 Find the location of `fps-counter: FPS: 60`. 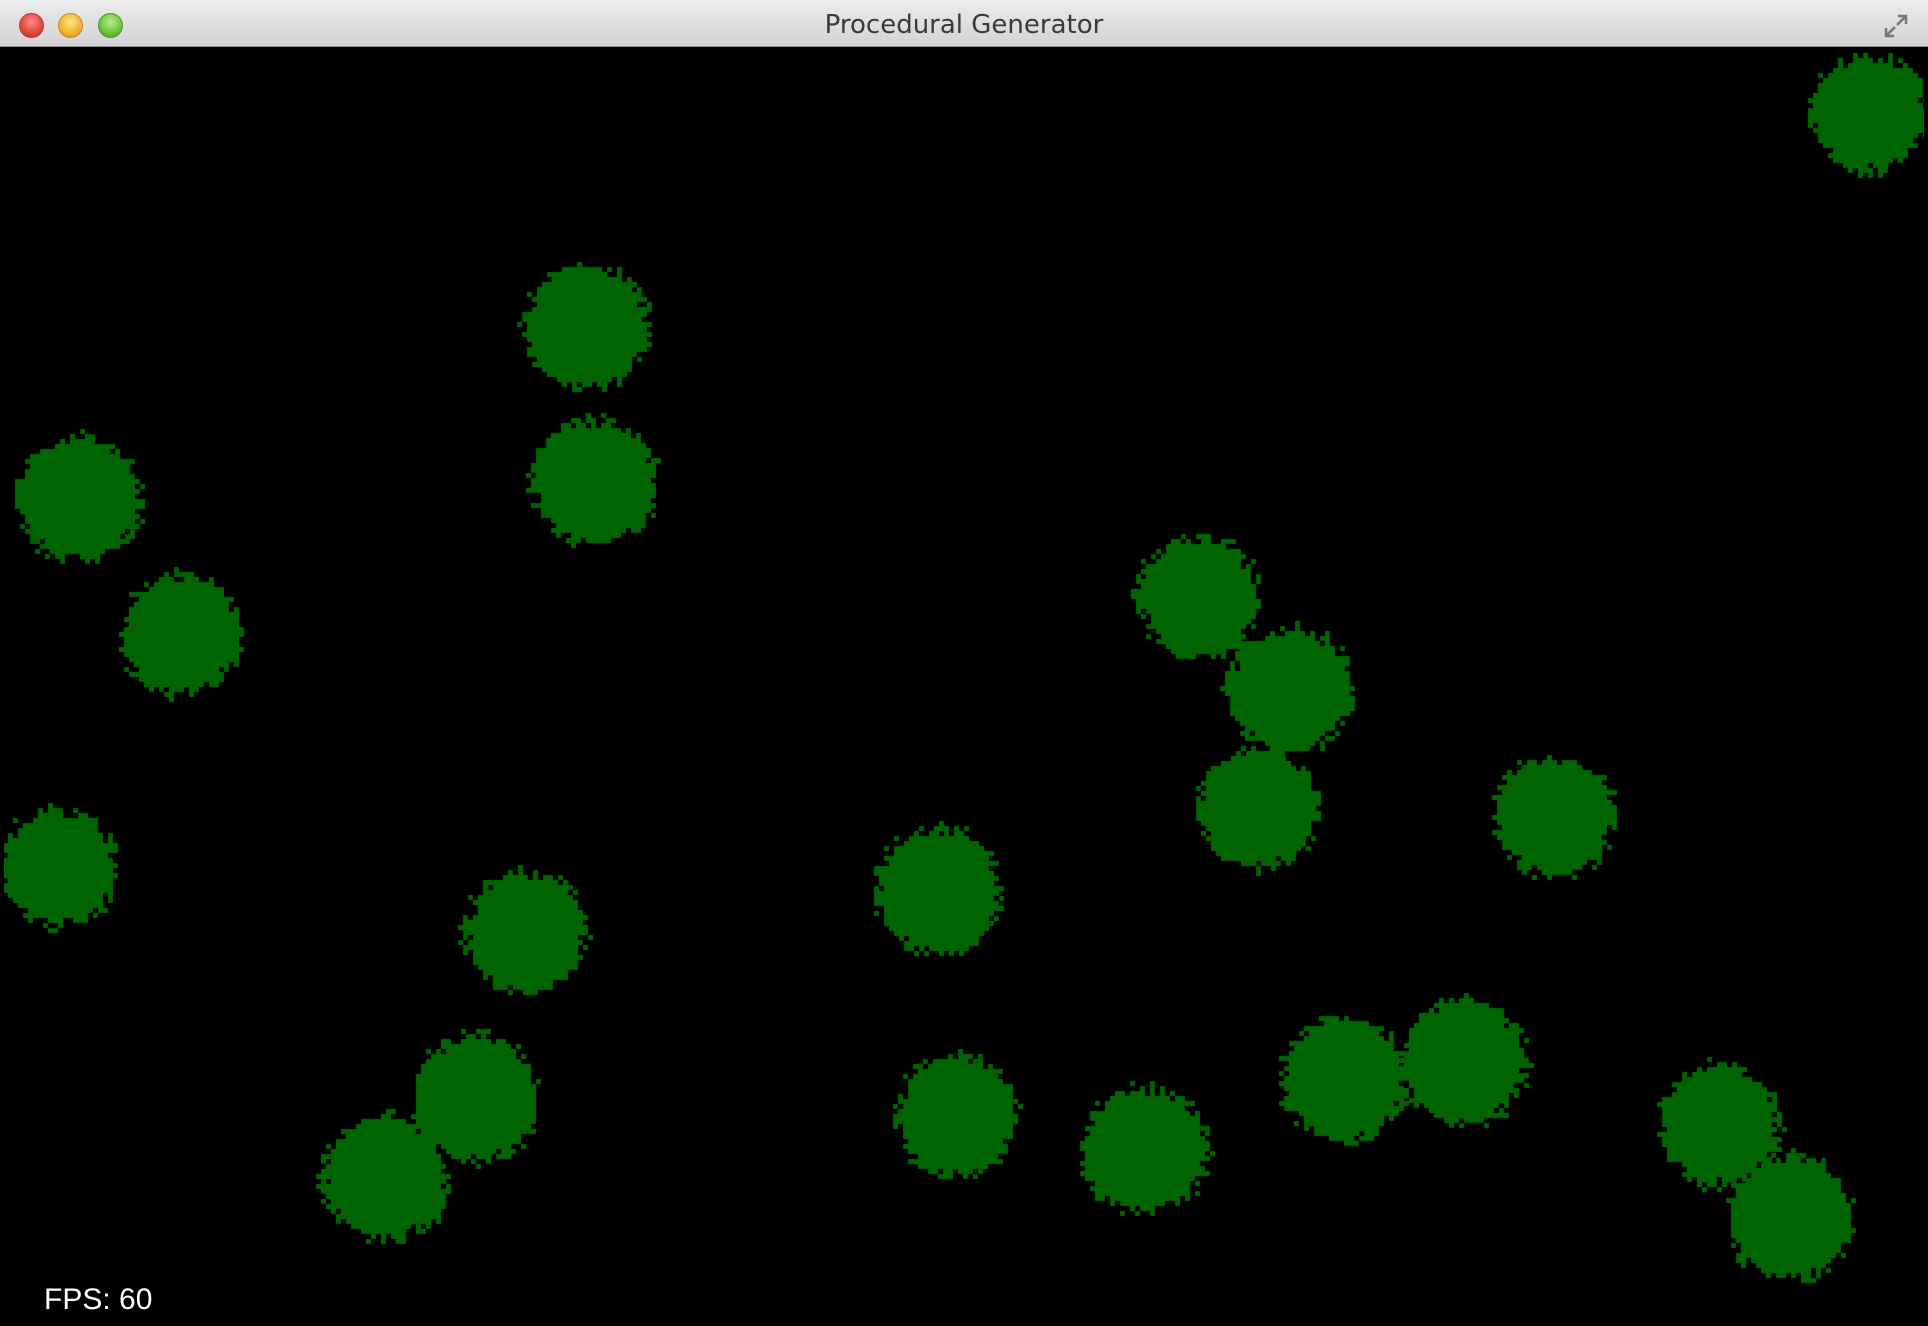

fps-counter: FPS: 60 is located at coordinates (98, 1299).